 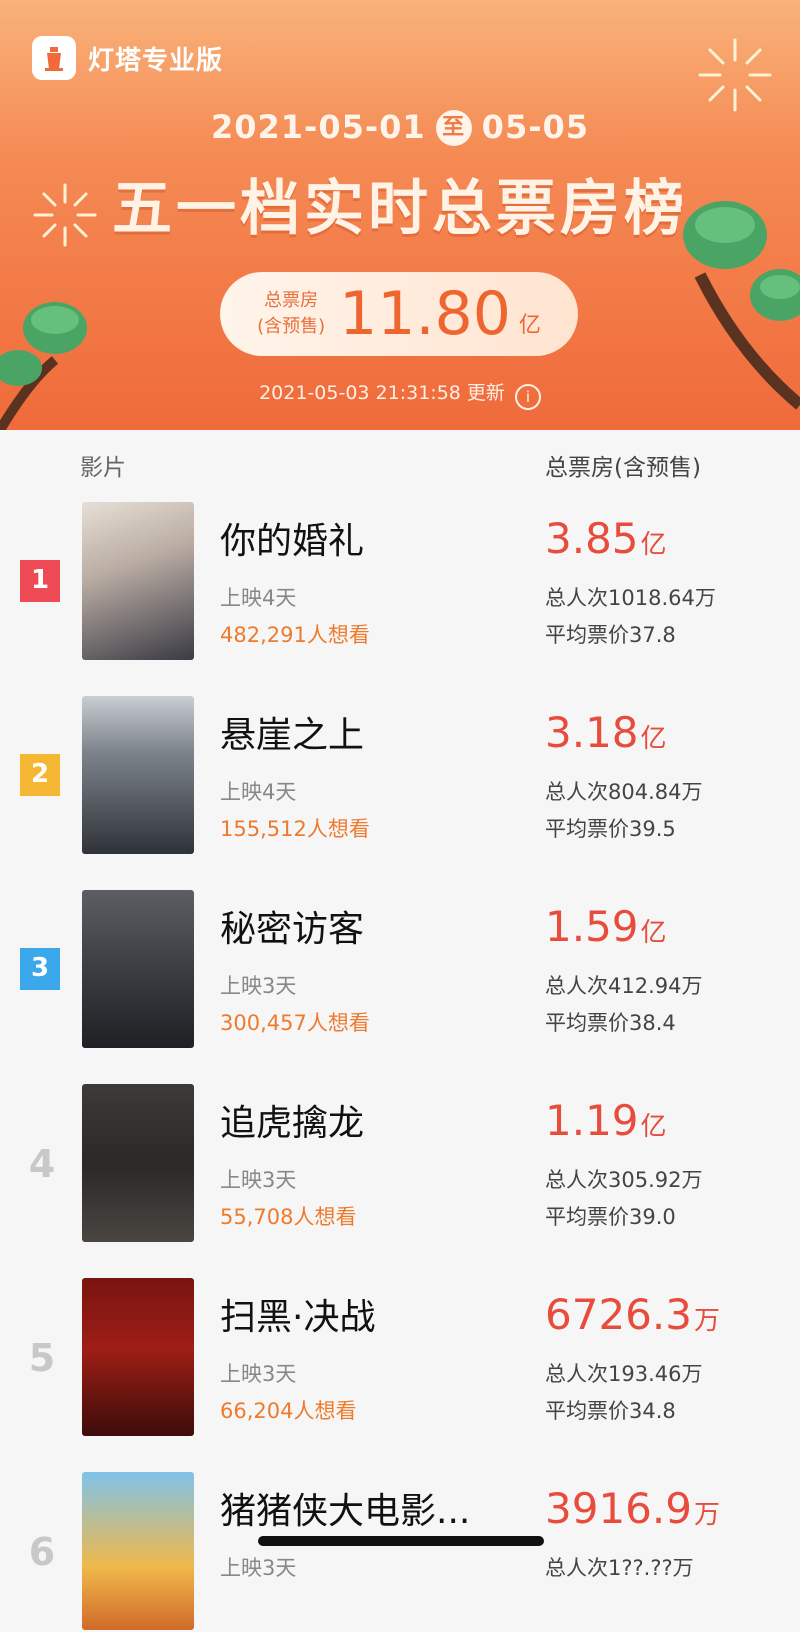 I want to click on average-price: 平均票价37.8, so click(x=610, y=635).